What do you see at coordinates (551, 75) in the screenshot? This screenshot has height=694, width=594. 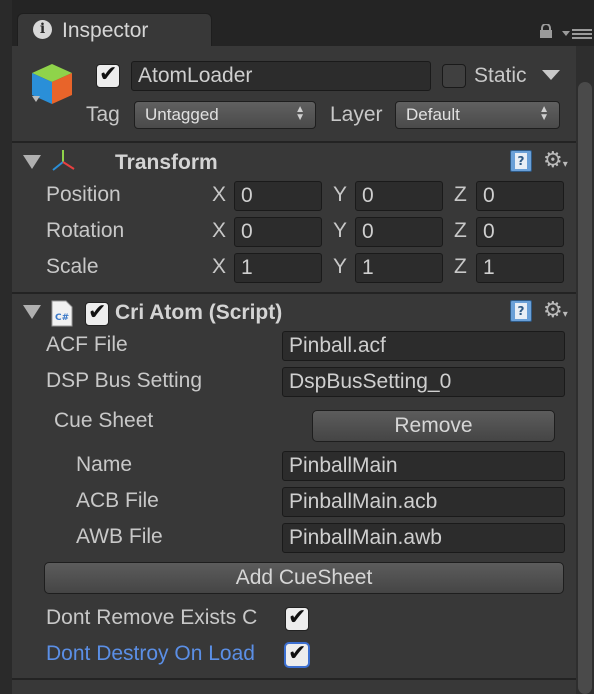 I see `static-dropdown-arrow-icon` at bounding box center [551, 75].